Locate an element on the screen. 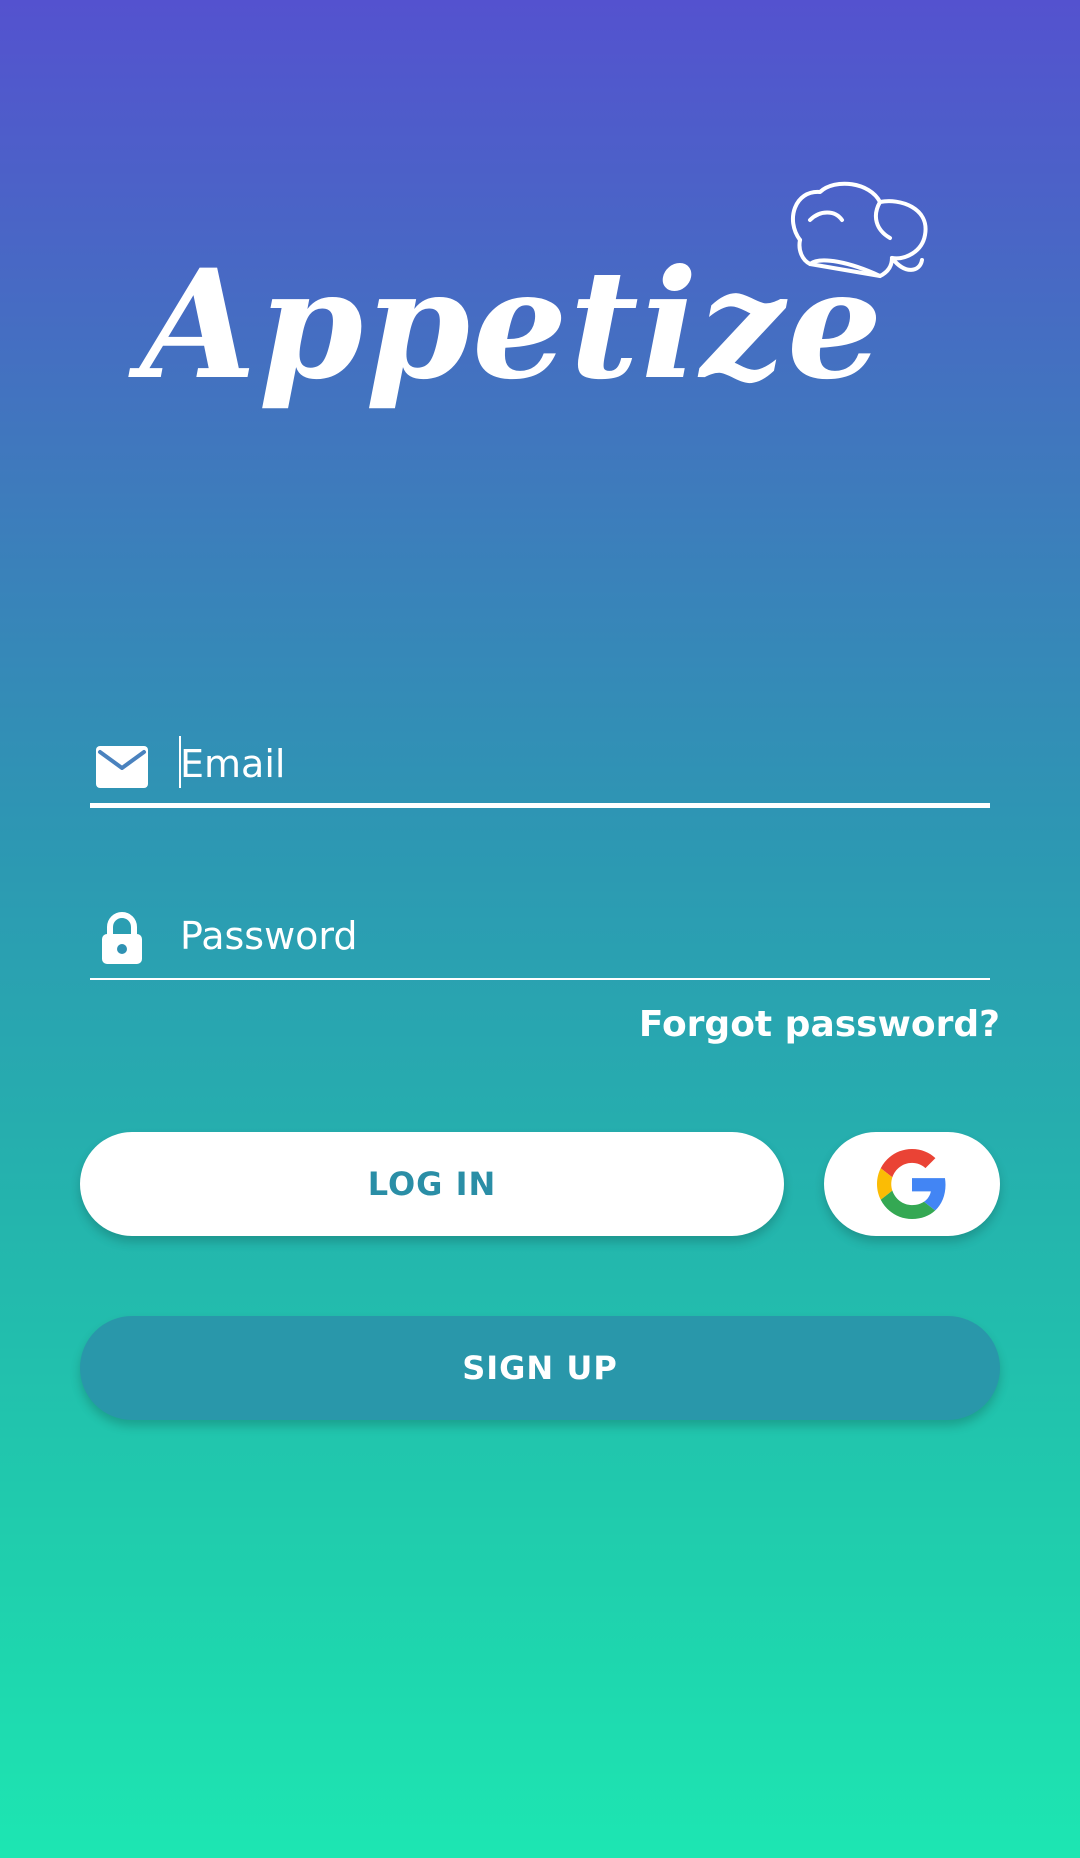 This screenshot has height=1858, width=1080. email-field is located at coordinates (540, 768).